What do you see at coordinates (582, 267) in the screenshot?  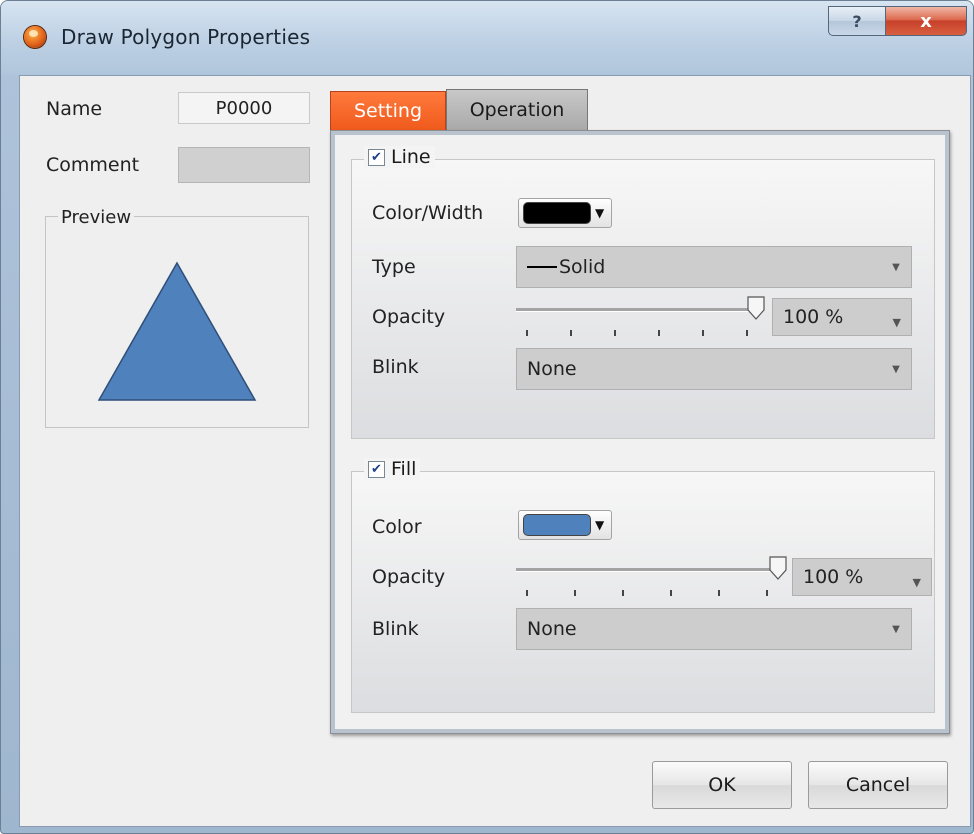 I see `line-type-value: Solid` at bounding box center [582, 267].